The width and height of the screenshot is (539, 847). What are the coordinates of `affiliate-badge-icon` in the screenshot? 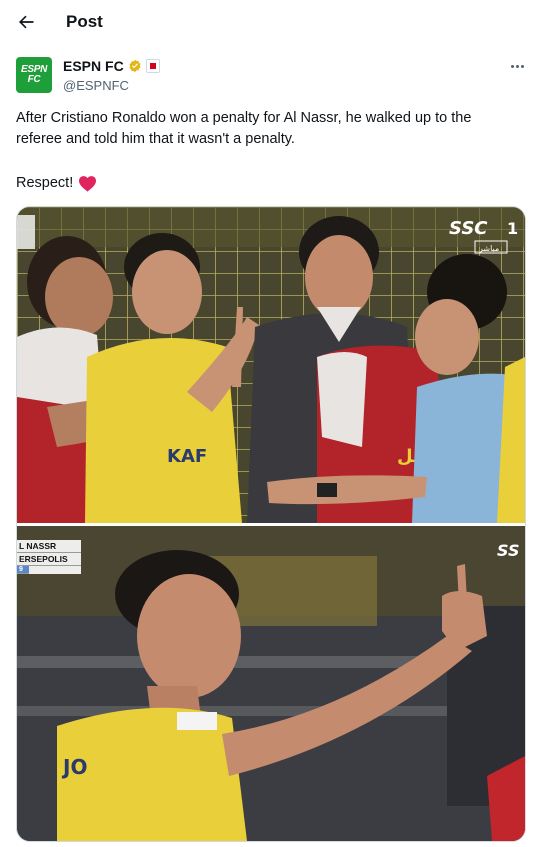 It's located at (152, 66).